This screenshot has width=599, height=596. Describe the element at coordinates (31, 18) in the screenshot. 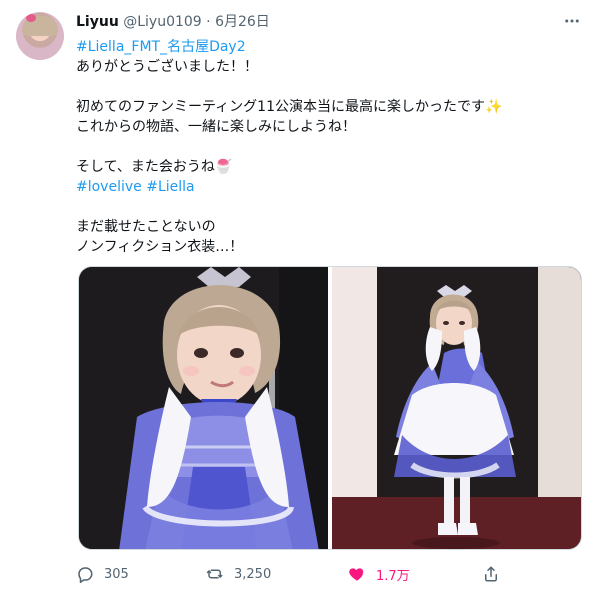

I see `avatar-accessory` at that location.